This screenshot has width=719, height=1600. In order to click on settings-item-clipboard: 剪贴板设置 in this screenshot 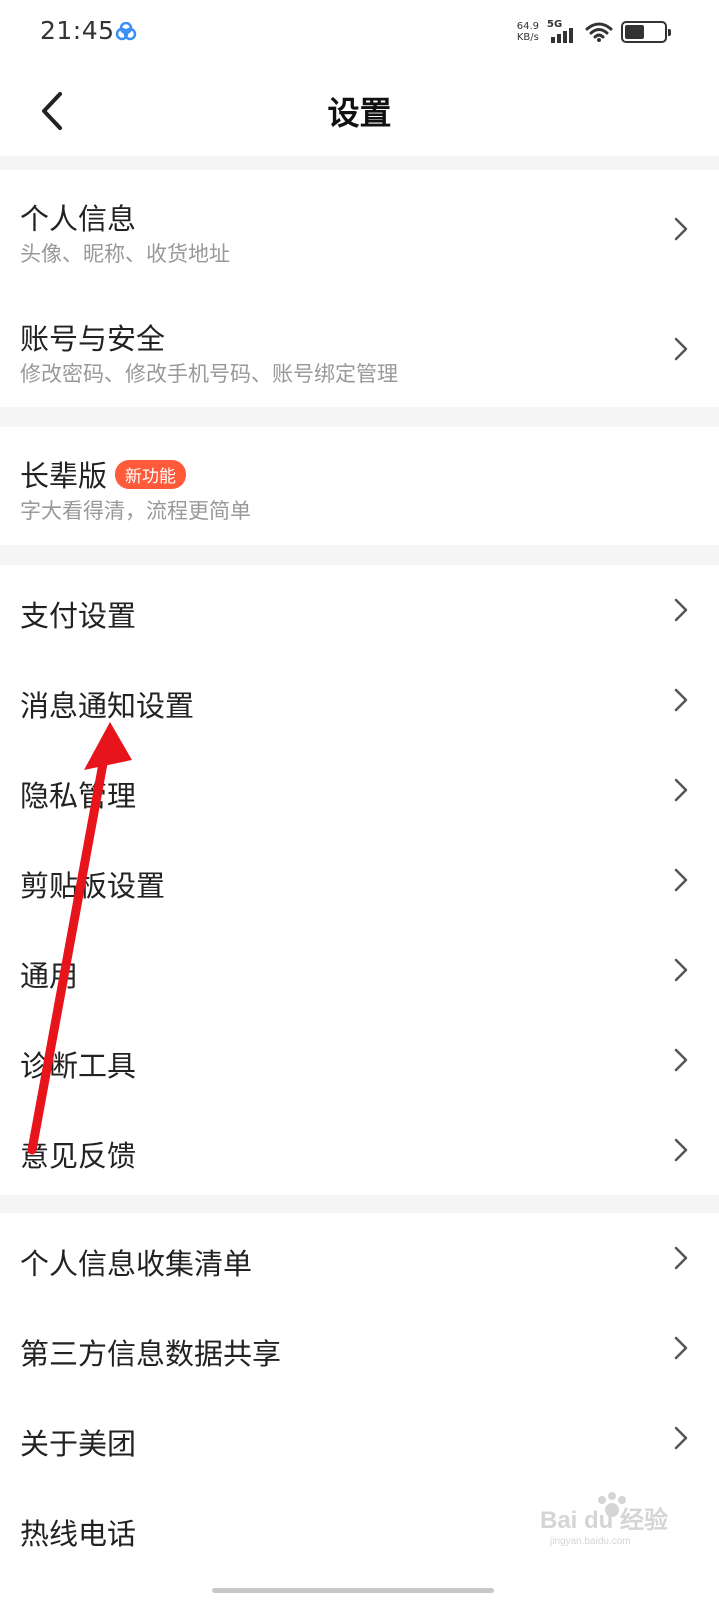, I will do `click(359, 880)`.